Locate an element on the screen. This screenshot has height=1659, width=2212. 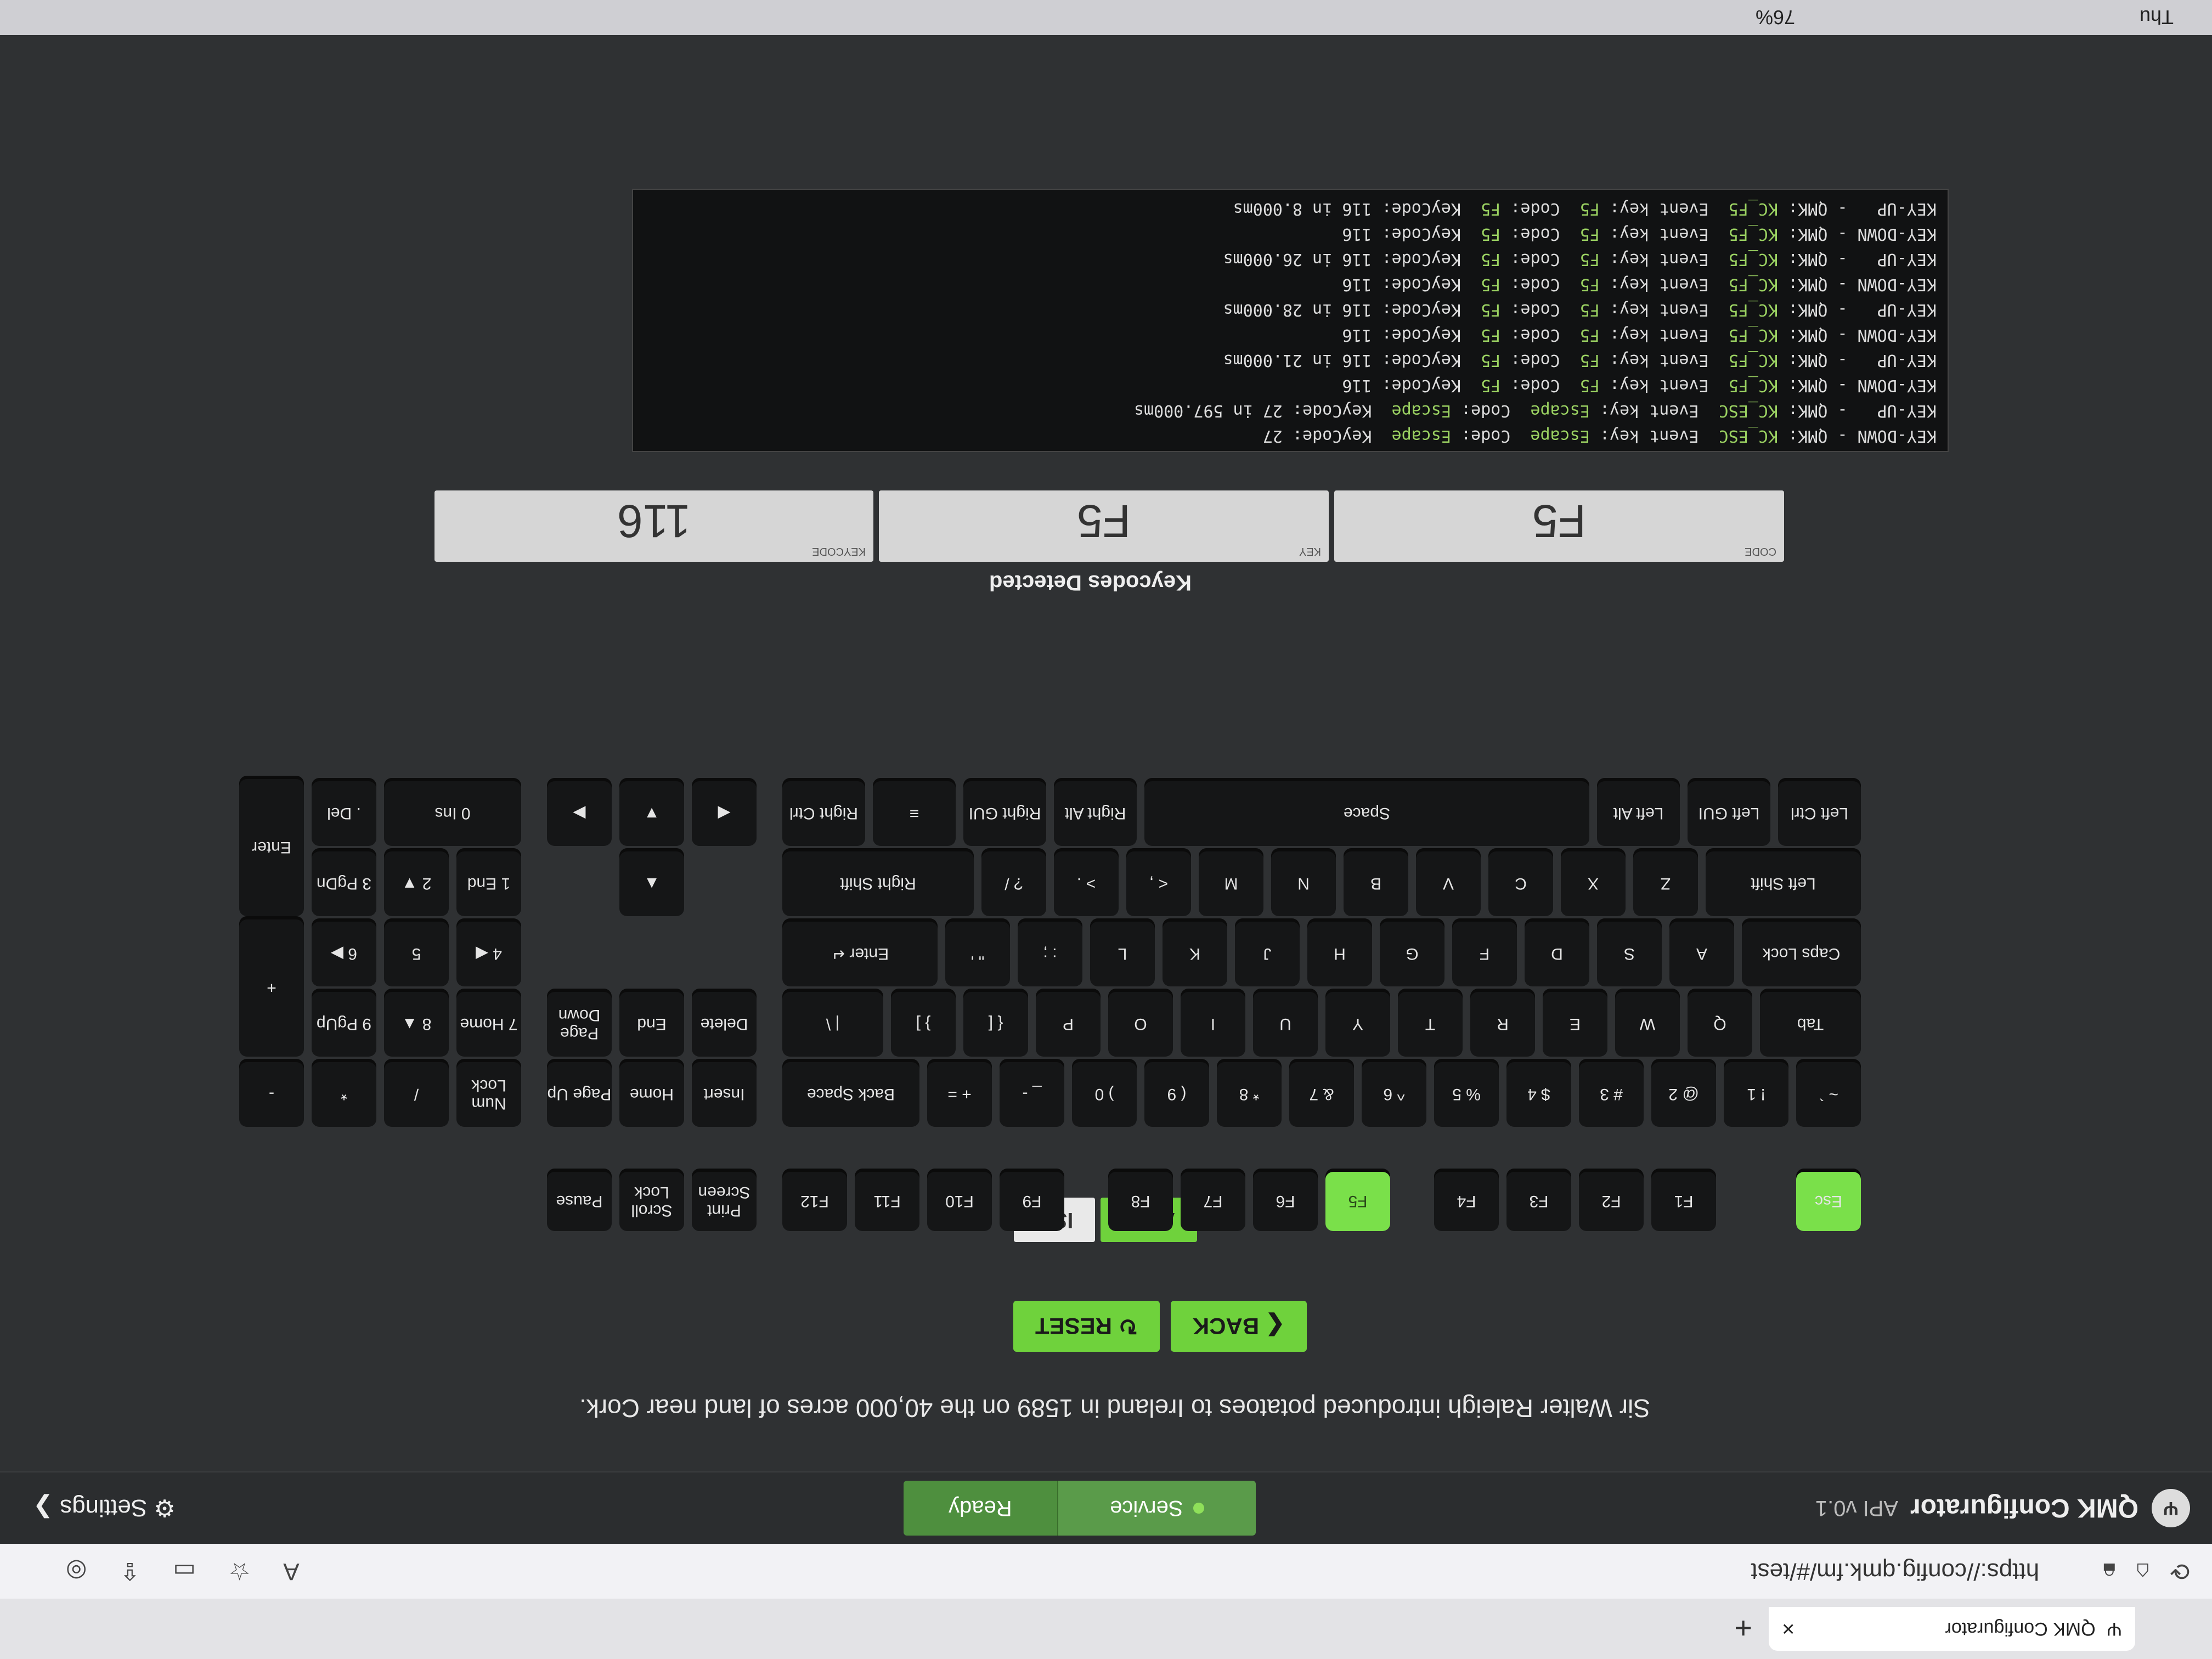
key-d: D is located at coordinates (1557, 954).